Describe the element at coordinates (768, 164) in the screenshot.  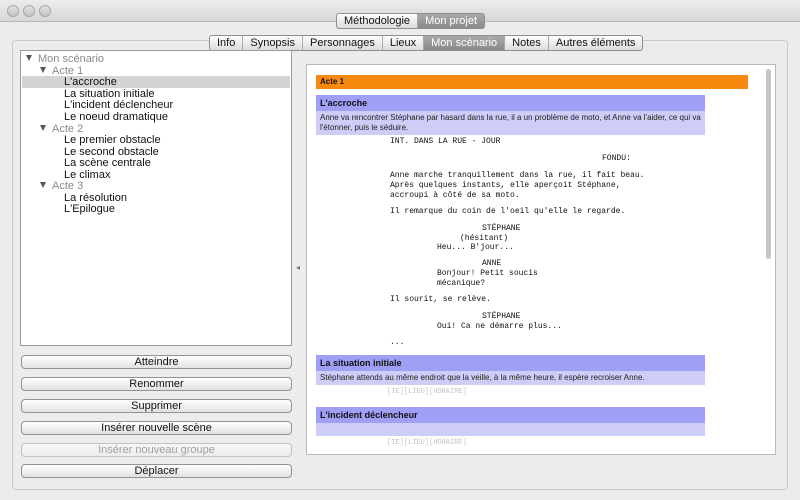
I see `vertical-scrollbar` at that location.